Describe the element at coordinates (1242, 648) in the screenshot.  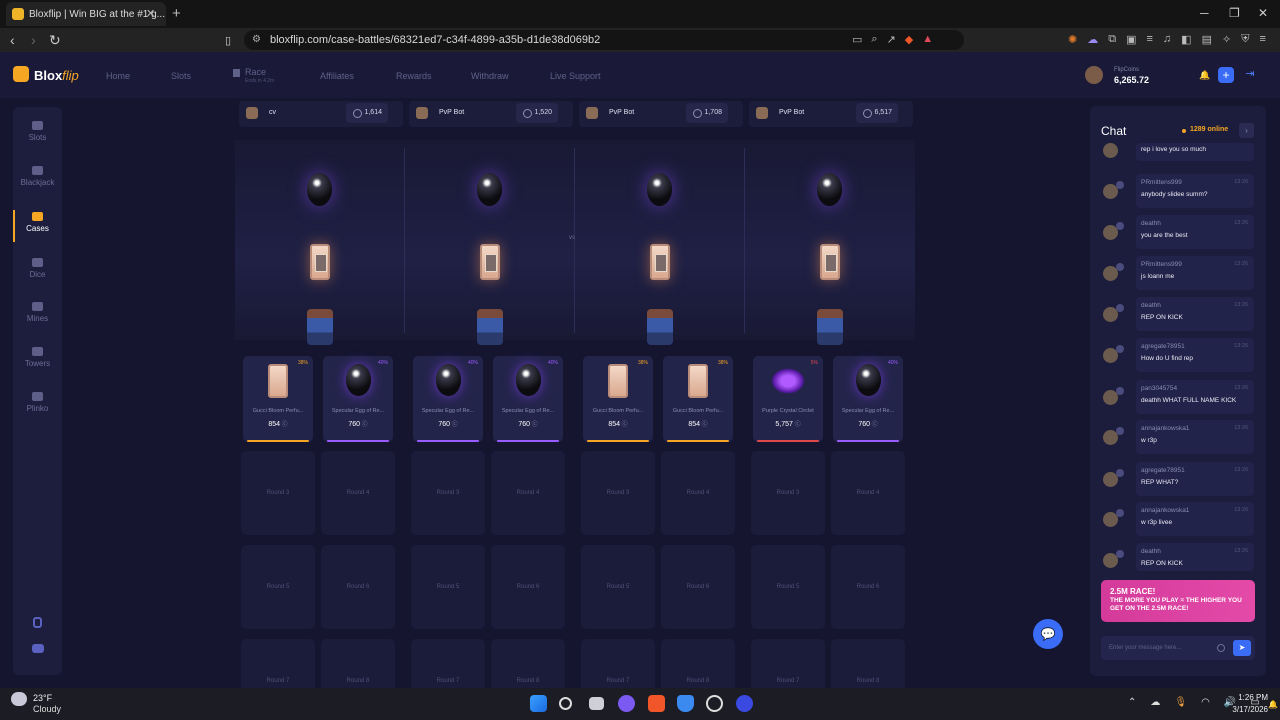
I see `send-button: ➤` at that location.